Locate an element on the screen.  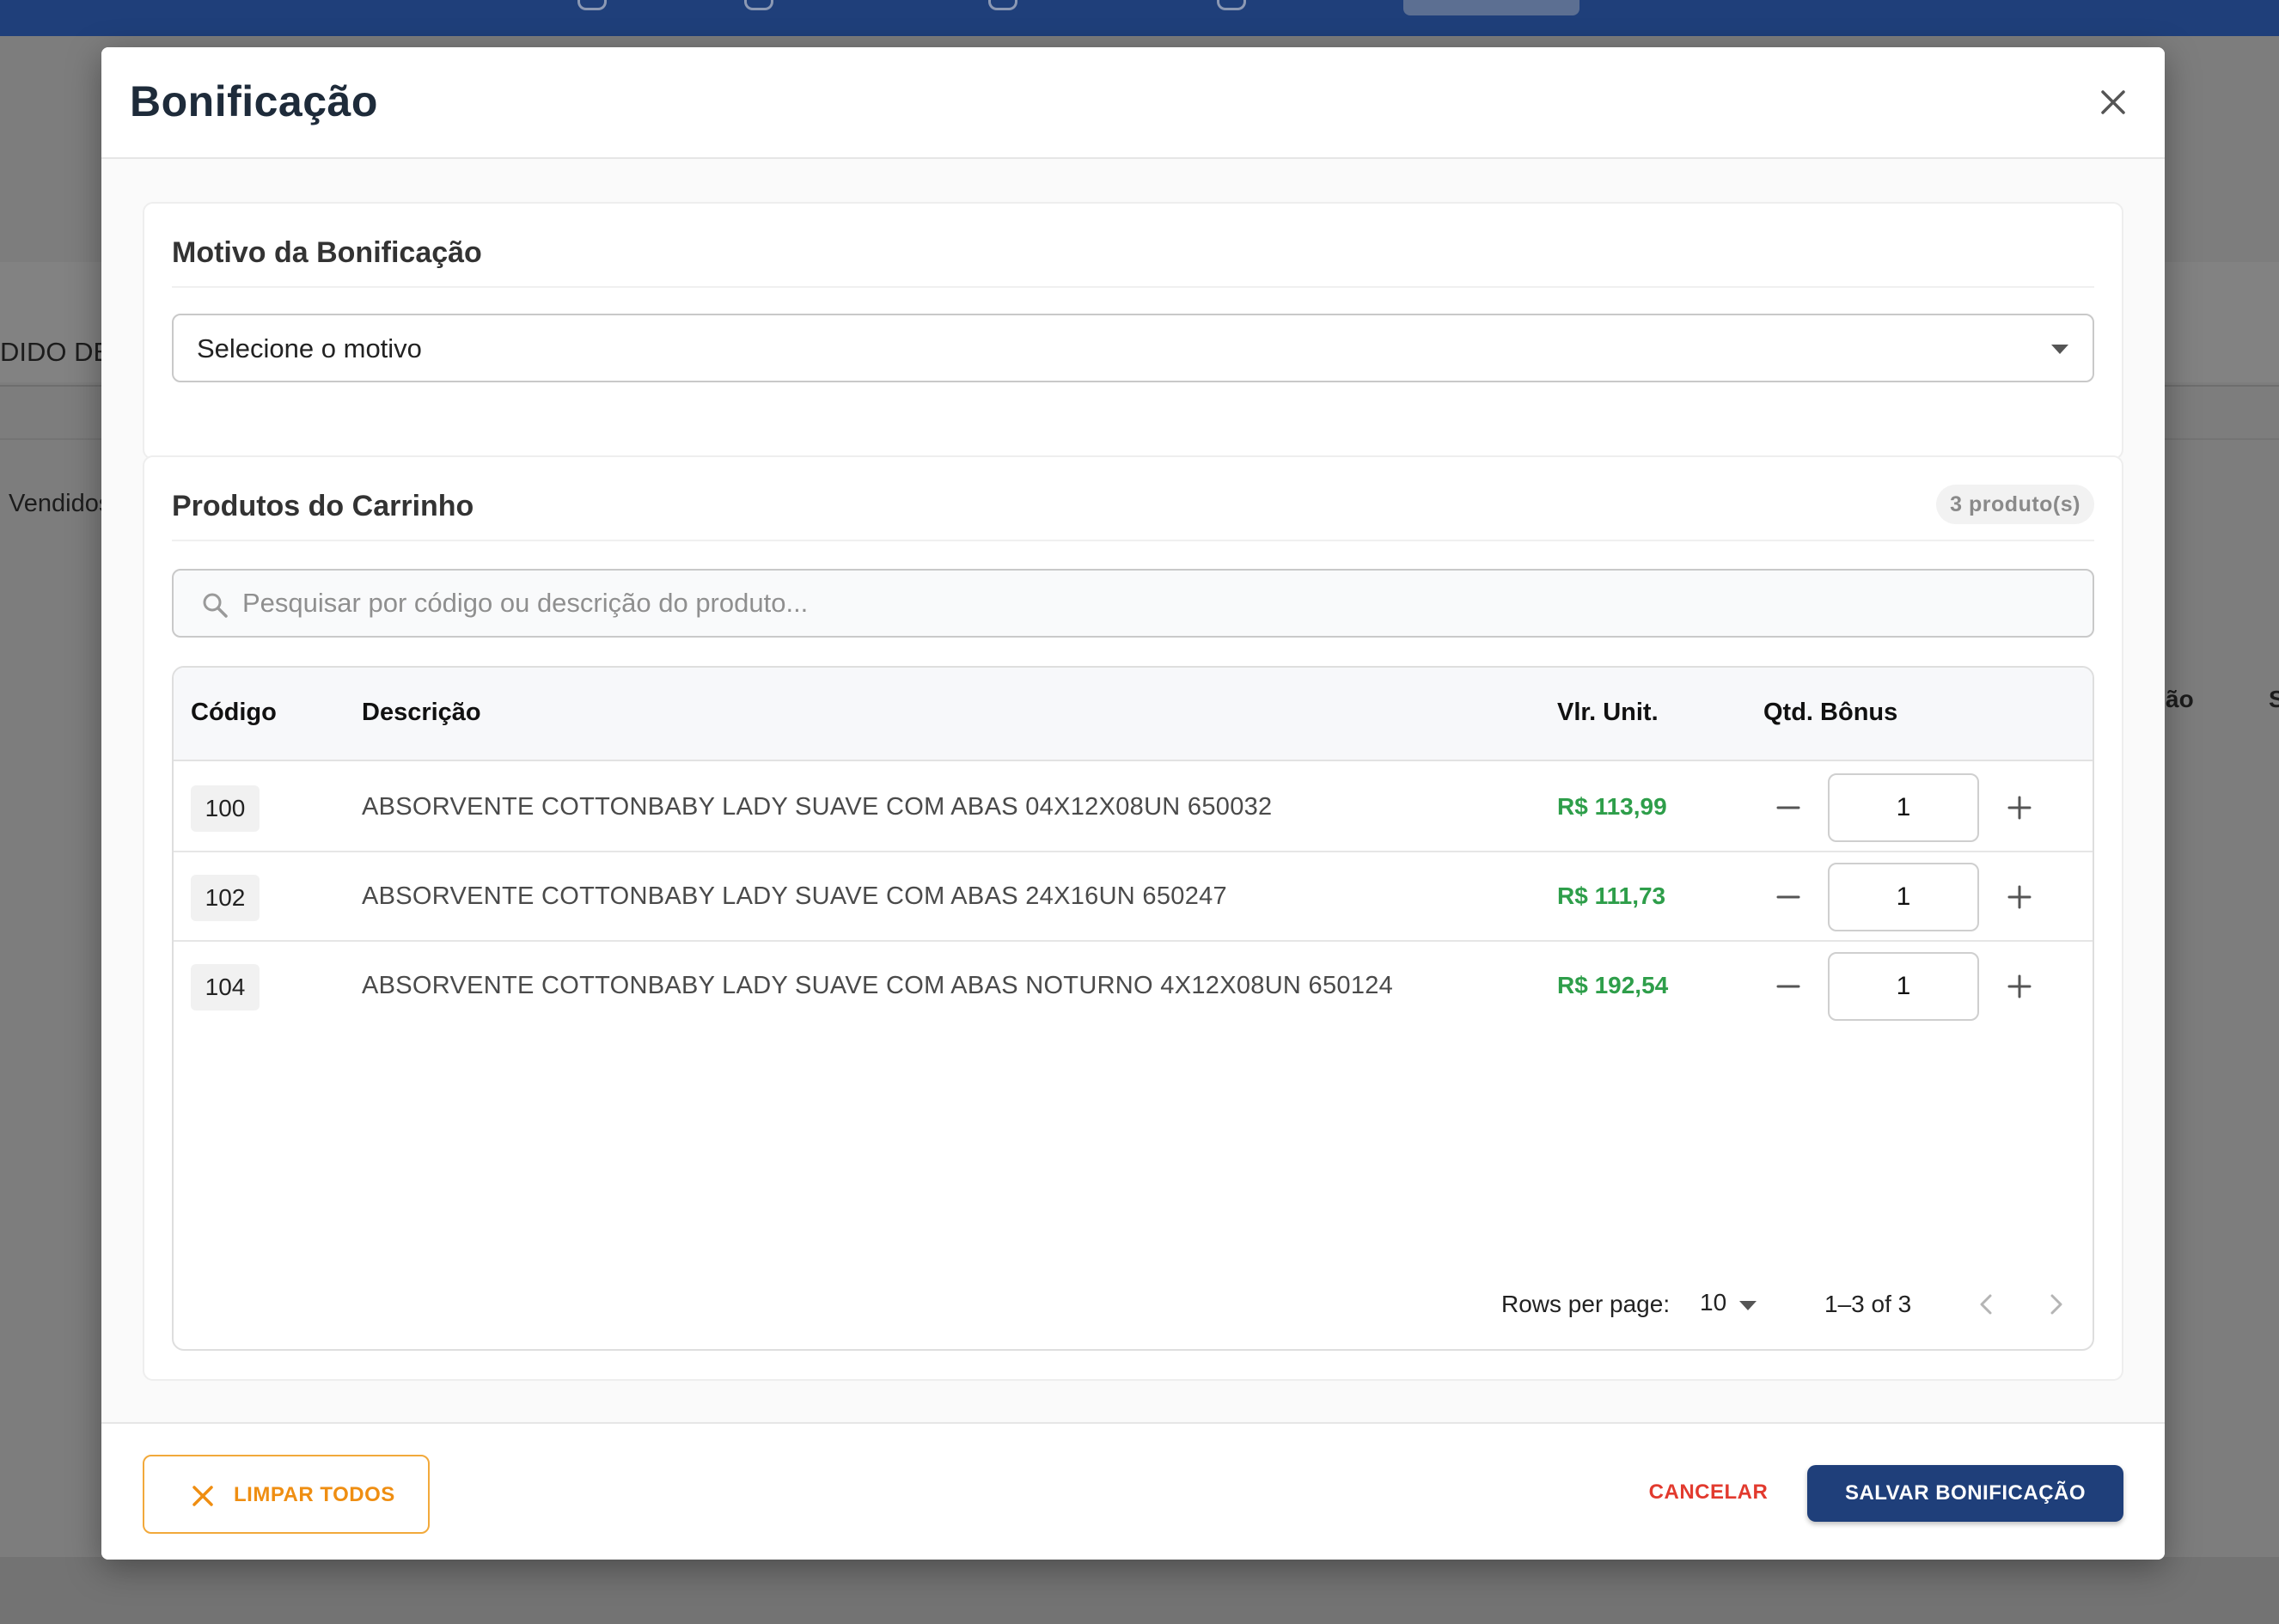
rows-per-page-label: Rows per page: is located at coordinates (1586, 1304).